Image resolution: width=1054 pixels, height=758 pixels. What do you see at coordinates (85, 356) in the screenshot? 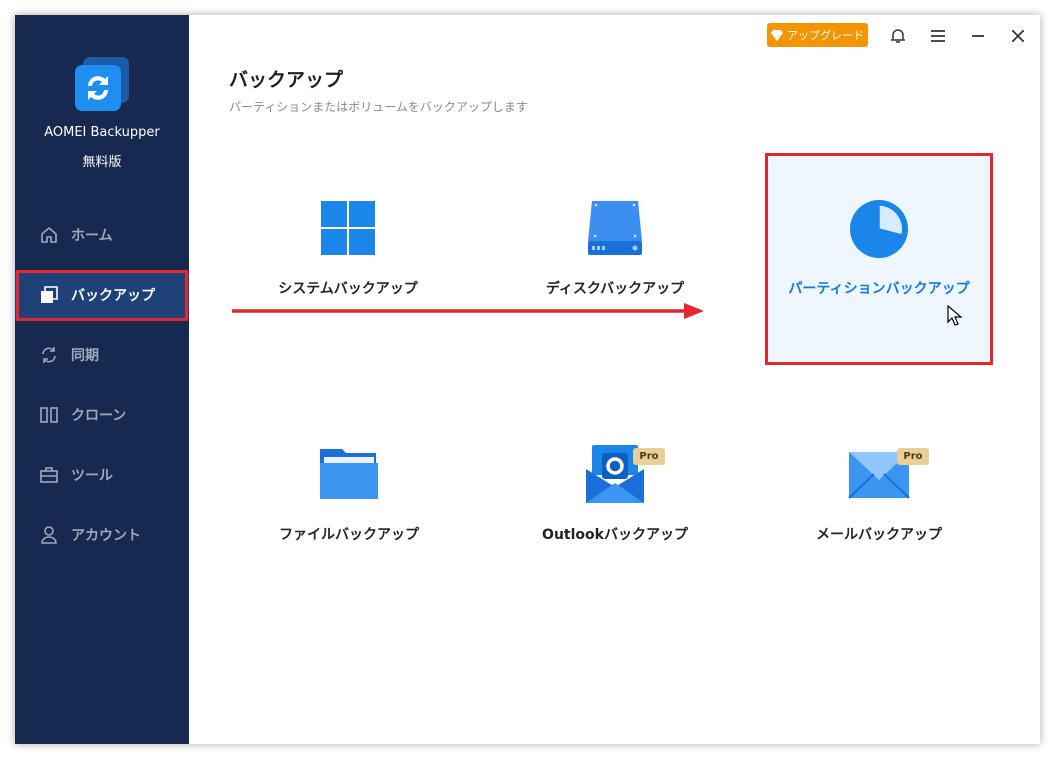
I see `sidebar-item-label: 同期` at bounding box center [85, 356].